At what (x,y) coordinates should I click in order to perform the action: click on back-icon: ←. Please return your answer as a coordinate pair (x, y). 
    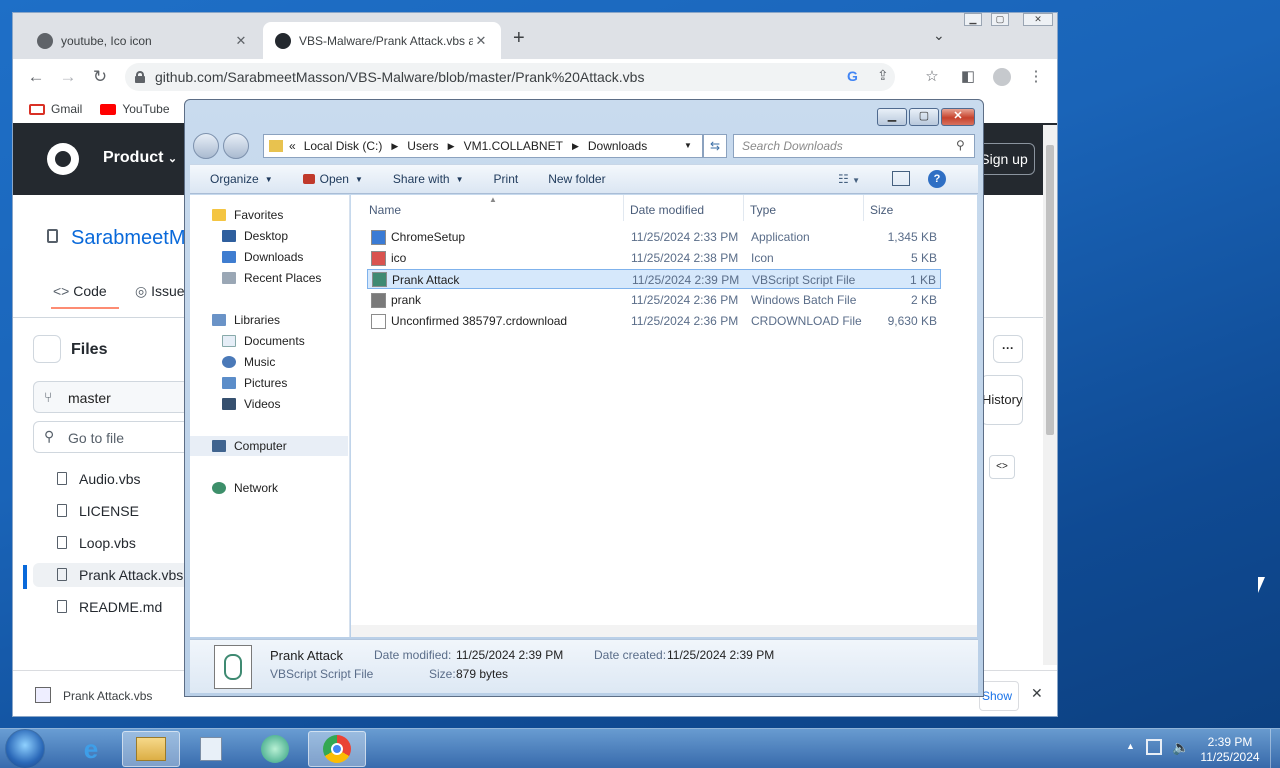
    Looking at the image, I should click on (36, 77).